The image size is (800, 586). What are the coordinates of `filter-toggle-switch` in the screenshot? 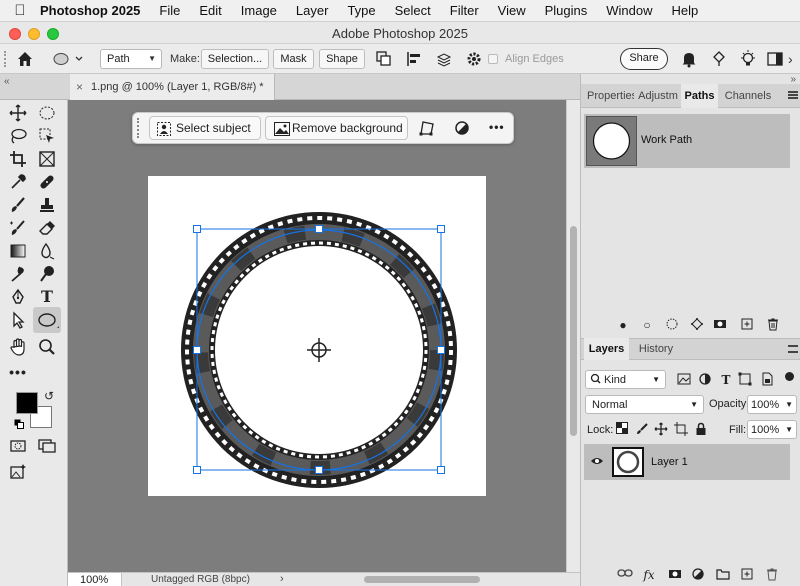 It's located at (789, 376).